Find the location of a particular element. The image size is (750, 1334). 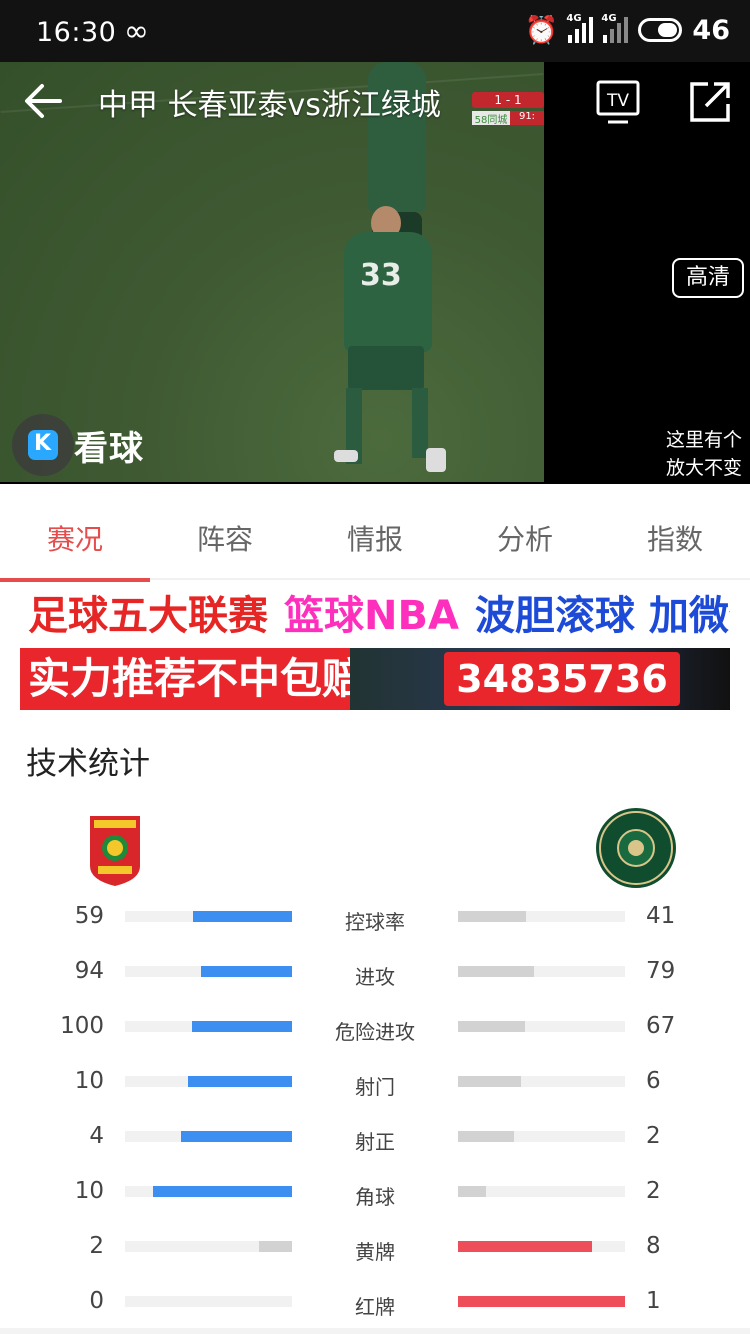

scorebug-sponsor: 58同城 is located at coordinates (491, 118).